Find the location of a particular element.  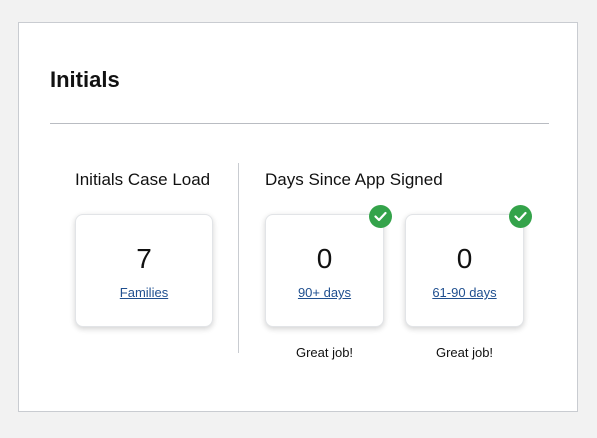

days-since-heading: Days Since App Signed is located at coordinates (354, 179).